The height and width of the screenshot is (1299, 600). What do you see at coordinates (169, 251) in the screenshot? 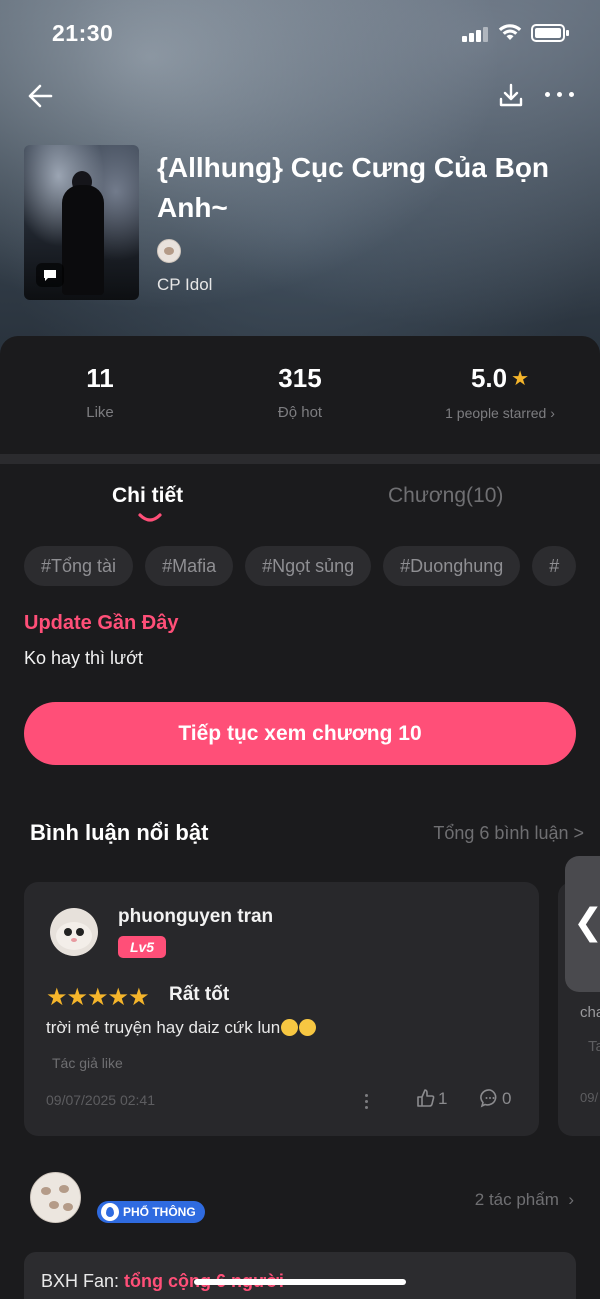
I see `author-avatar` at bounding box center [169, 251].